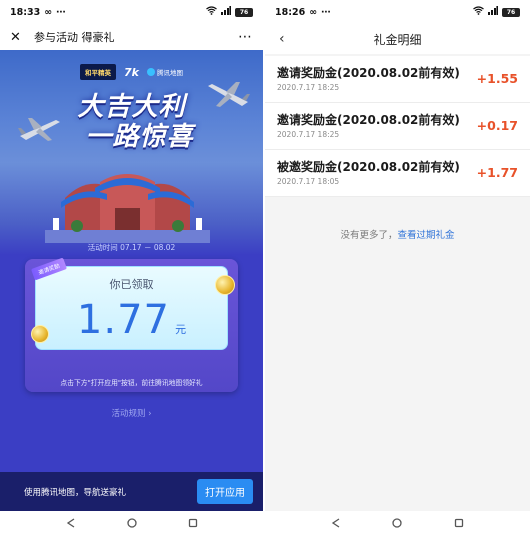 The width and height of the screenshot is (530, 534). Describe the element at coordinates (98, 72) in the screenshot. I see `game-logo: 和平精英` at that location.